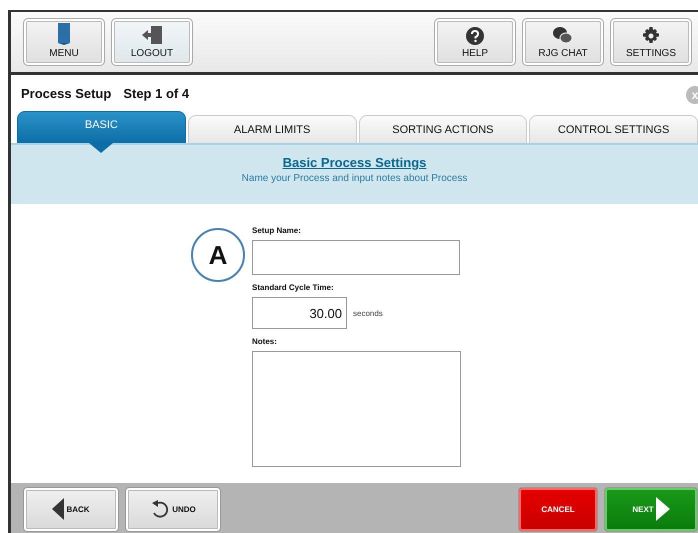 This screenshot has width=698, height=533. What do you see at coordinates (368, 313) in the screenshot?
I see `unit-label: seconds` at bounding box center [368, 313].